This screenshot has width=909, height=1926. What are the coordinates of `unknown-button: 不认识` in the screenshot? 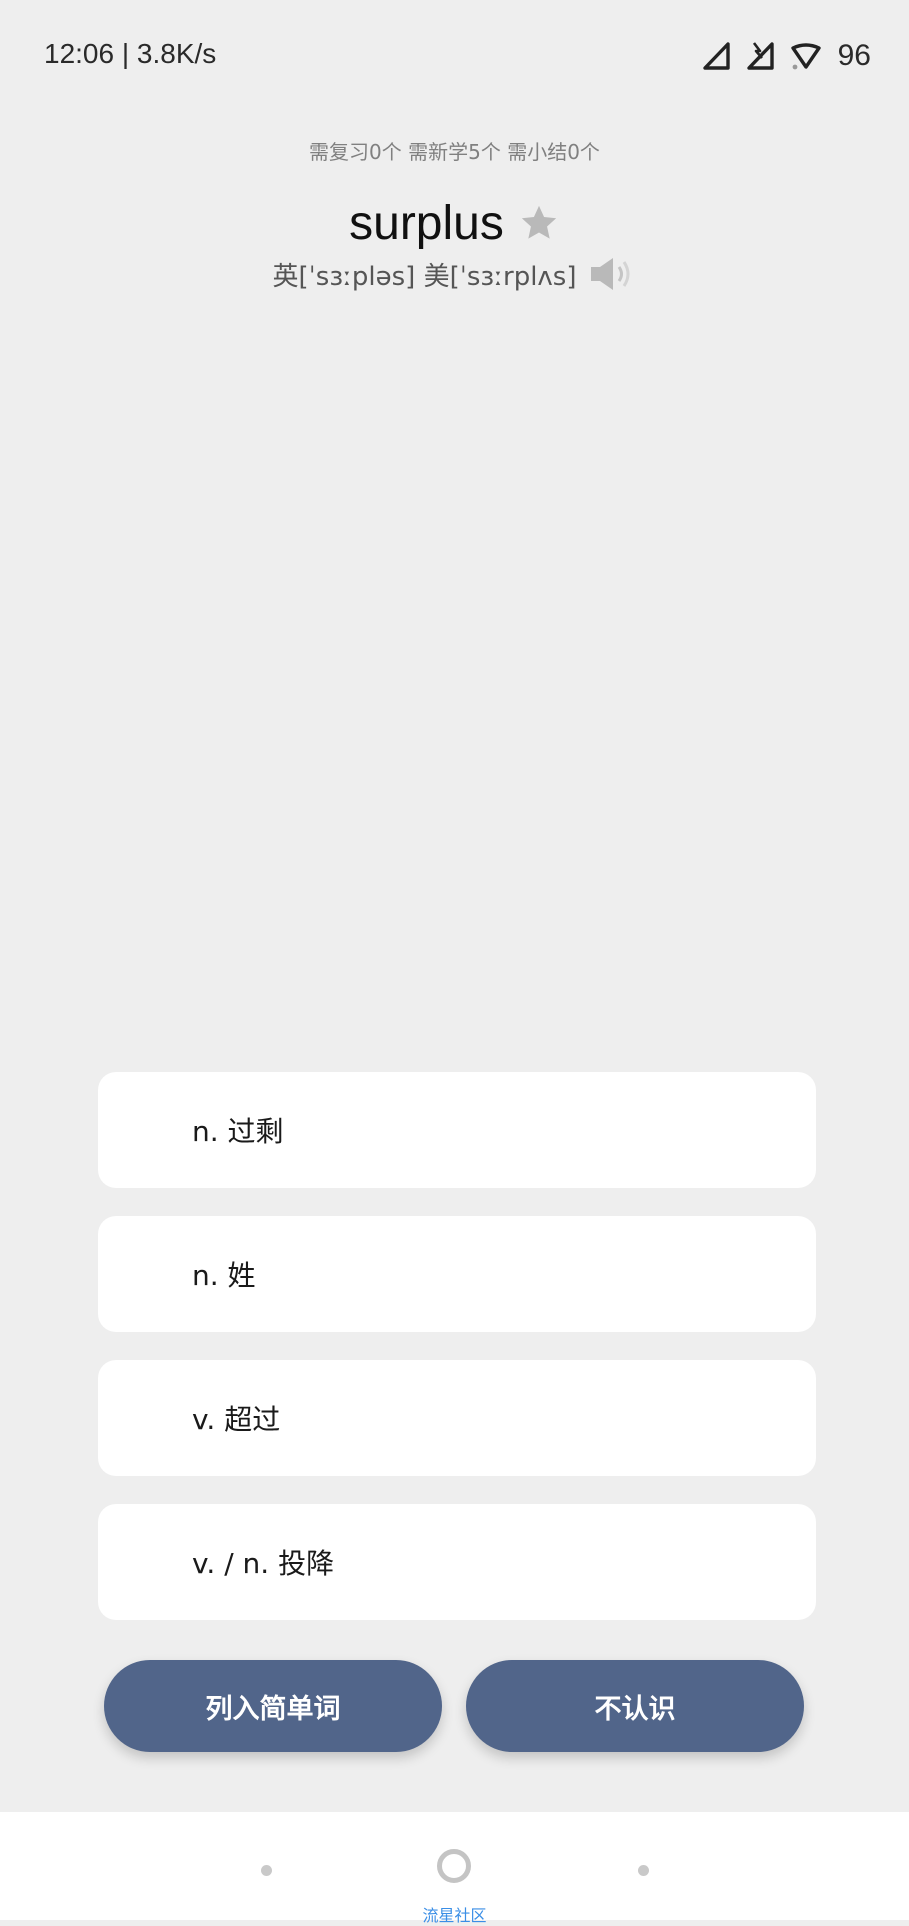 It's located at (635, 1706).